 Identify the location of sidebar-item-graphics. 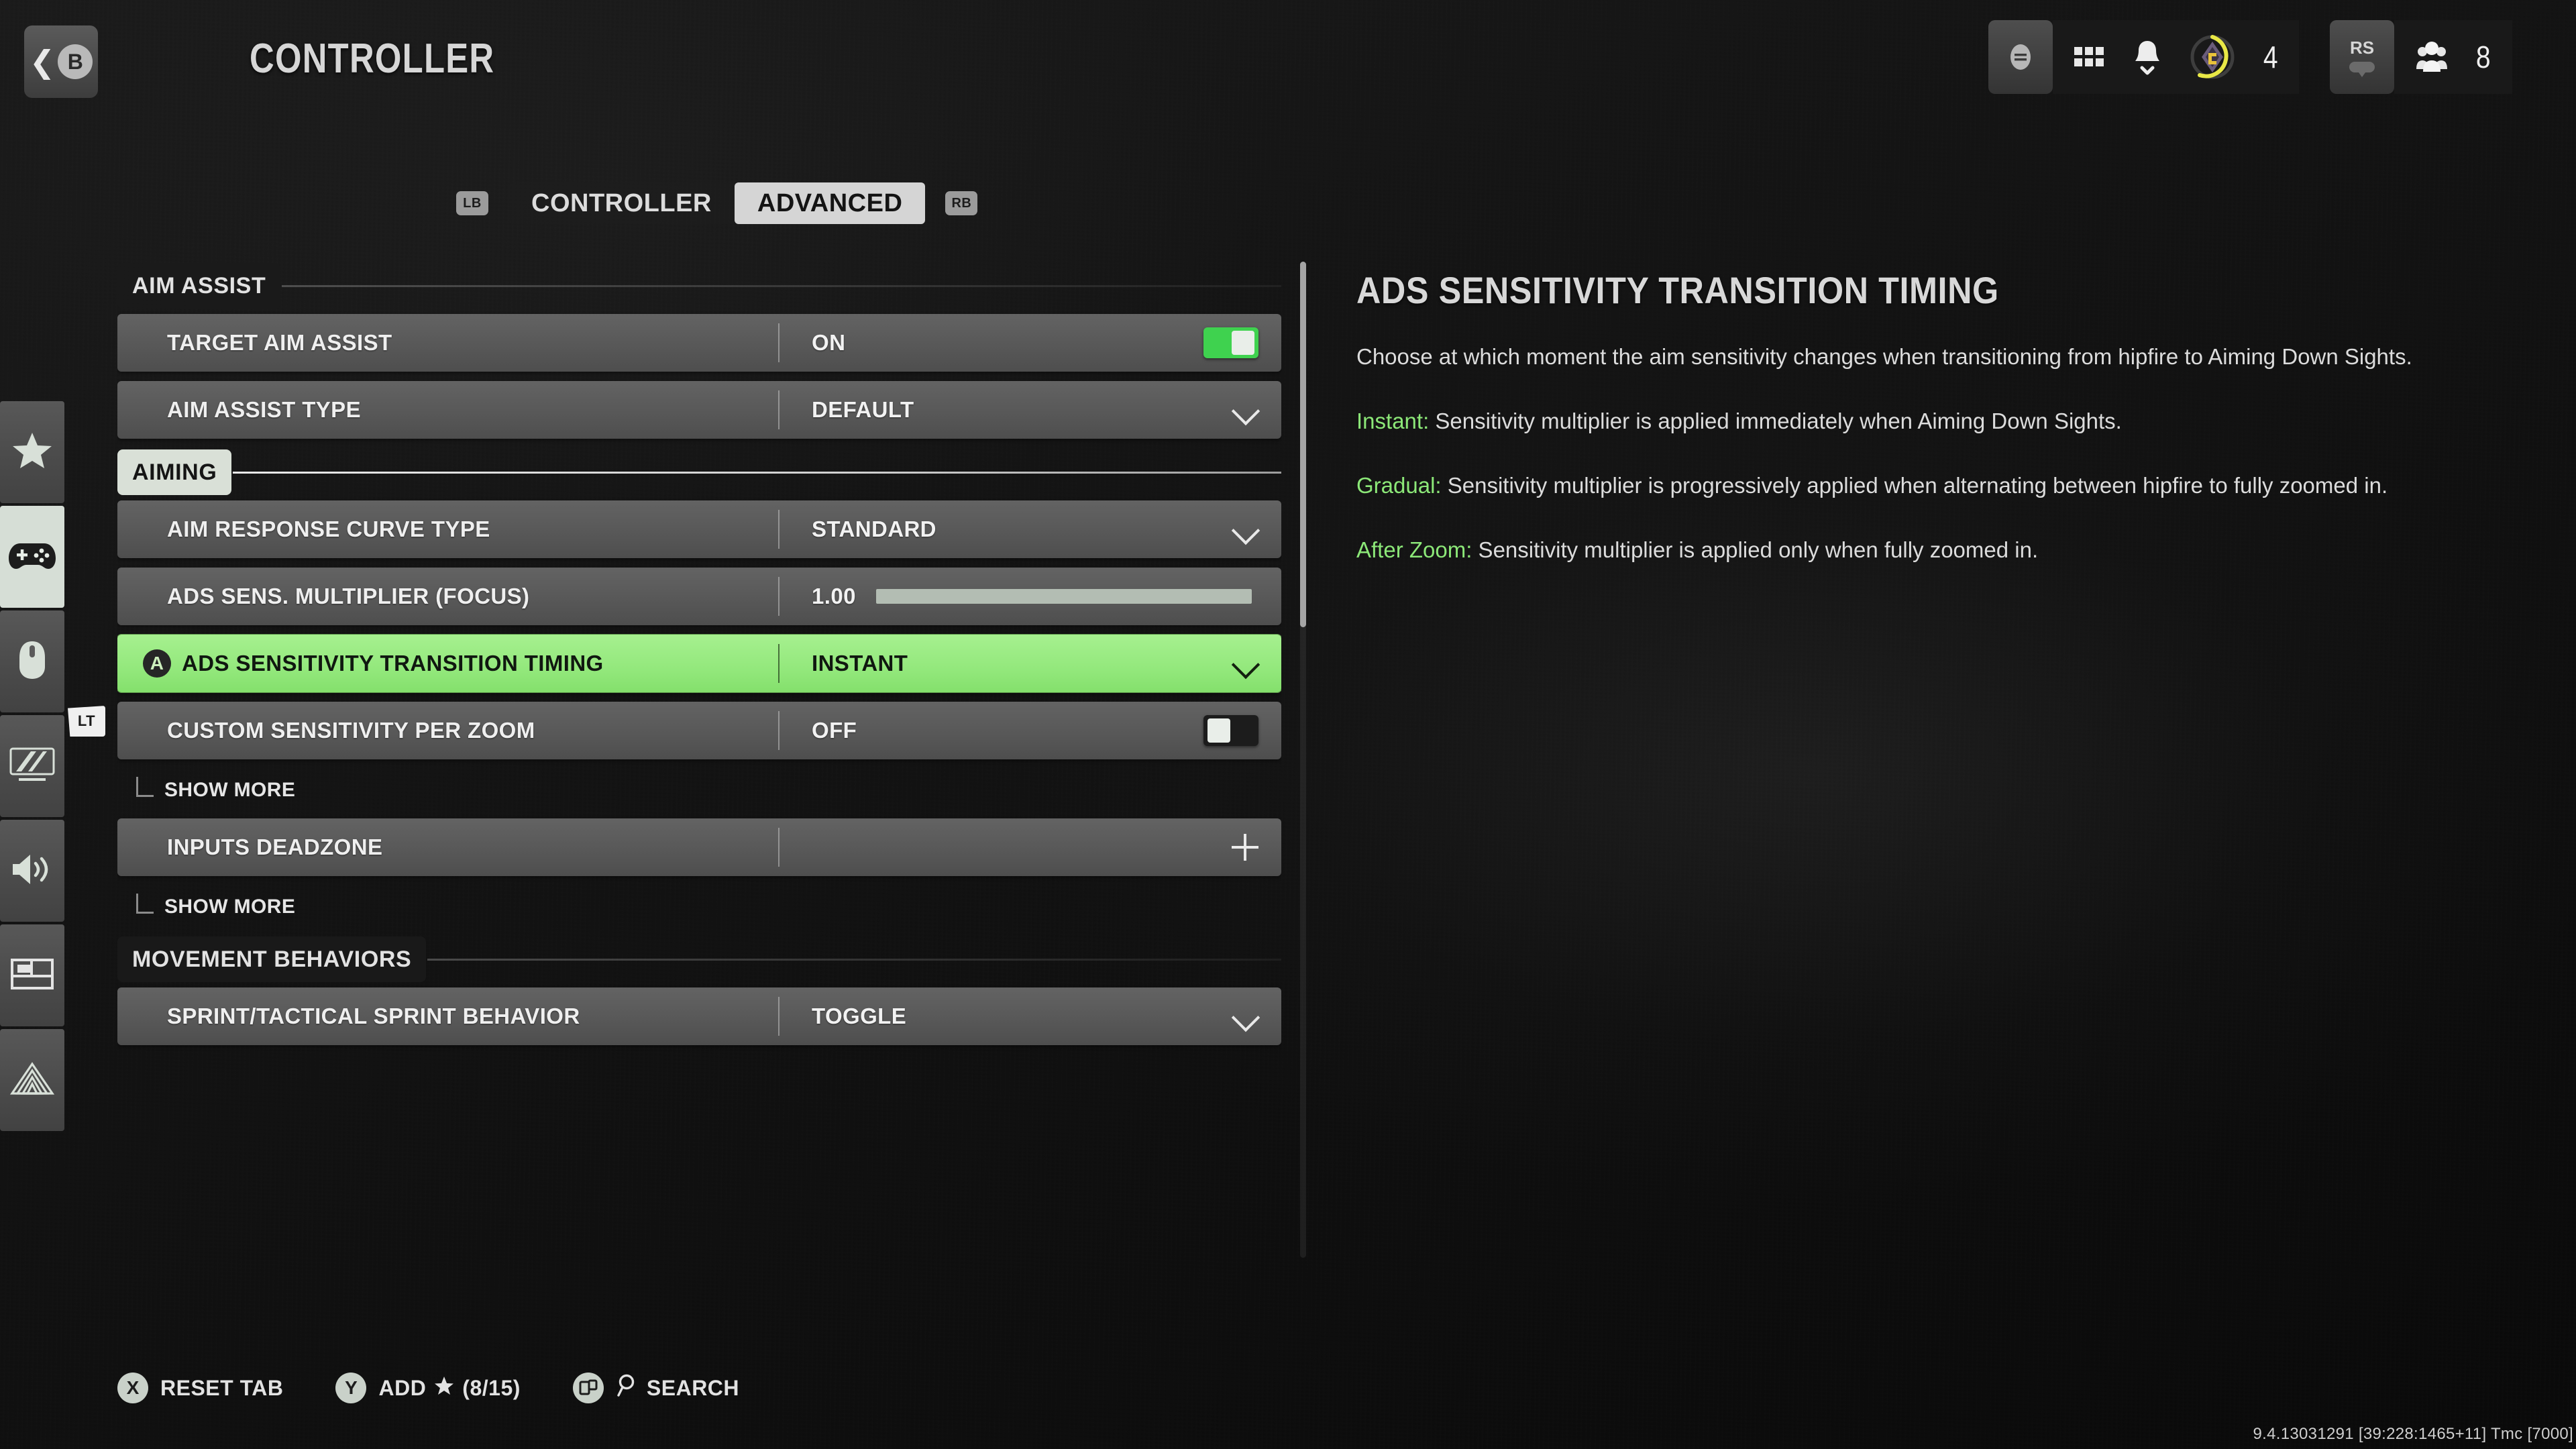
(32, 766).